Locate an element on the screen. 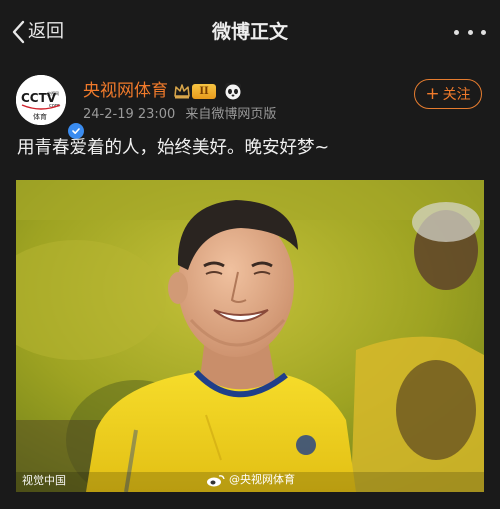 This screenshot has height=509, width=500. plus-icon: + is located at coordinates (432, 94).